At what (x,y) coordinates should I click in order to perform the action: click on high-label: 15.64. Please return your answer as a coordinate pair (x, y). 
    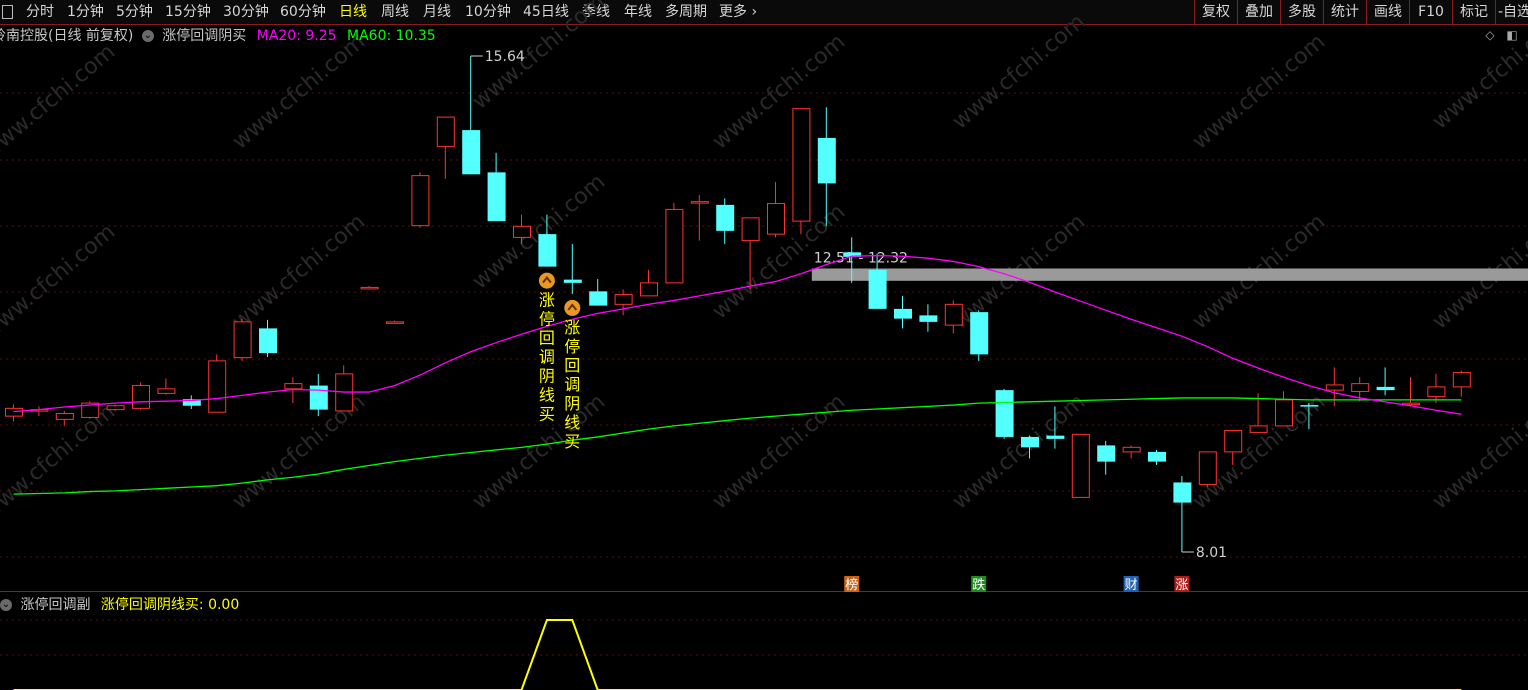
    Looking at the image, I should click on (505, 57).